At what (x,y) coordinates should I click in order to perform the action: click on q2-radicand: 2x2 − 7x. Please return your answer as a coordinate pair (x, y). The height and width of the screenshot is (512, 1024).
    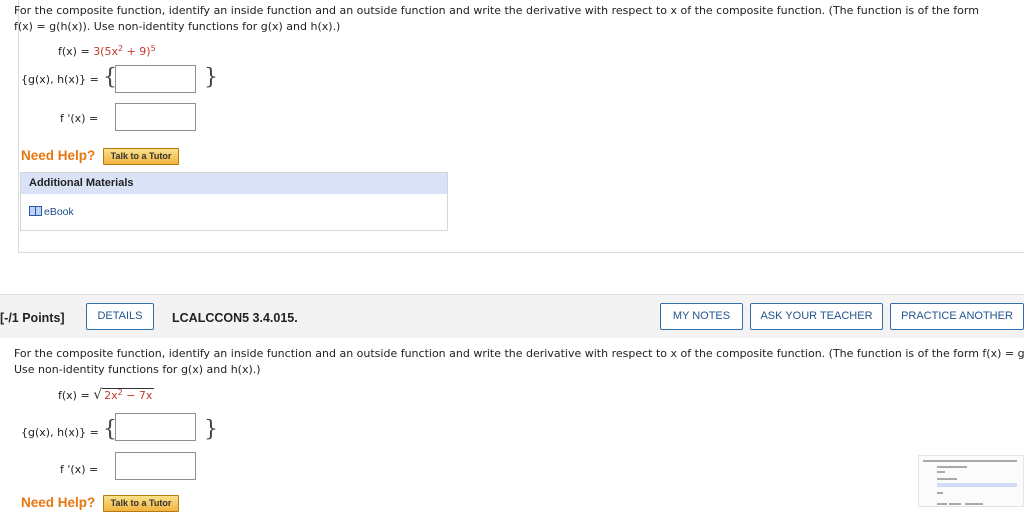
    Looking at the image, I should click on (128, 395).